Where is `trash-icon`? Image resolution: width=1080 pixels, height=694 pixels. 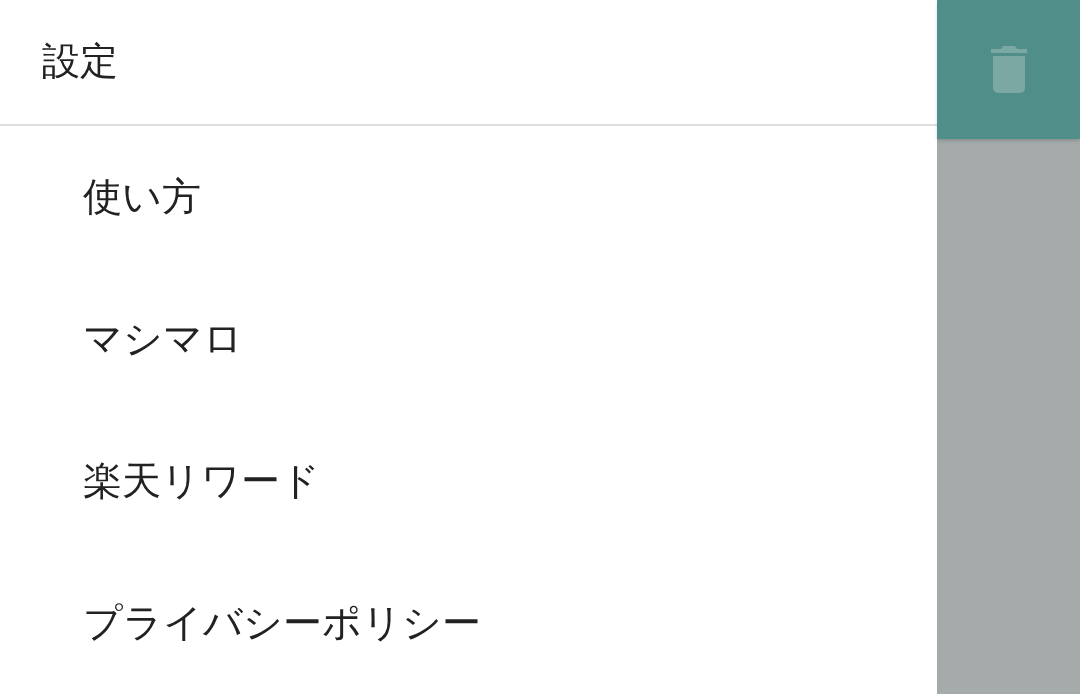 trash-icon is located at coordinates (1008, 69).